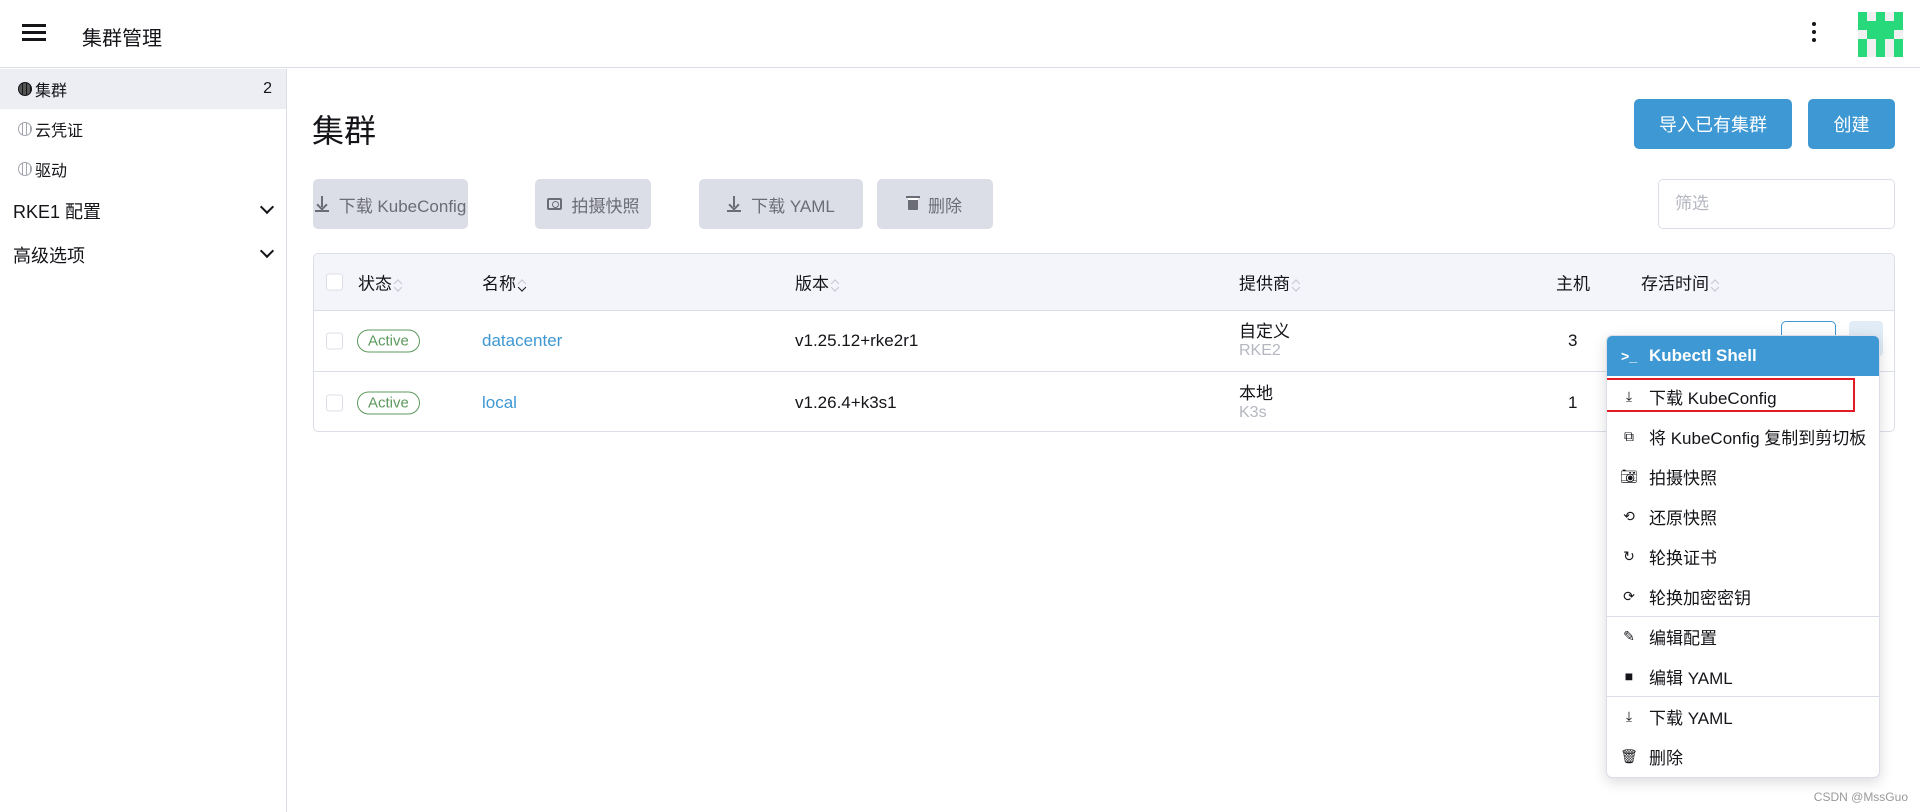 This screenshot has width=1920, height=812. Describe the element at coordinates (1743, 636) in the screenshot. I see `menu-item-edit-config: ✎ 编辑配置` at that location.